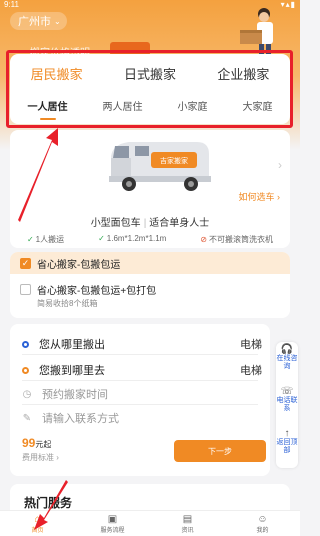 The image size is (320, 536). Describe the element at coordinates (256, 32) in the screenshot. I see `mover-illustration` at that location.